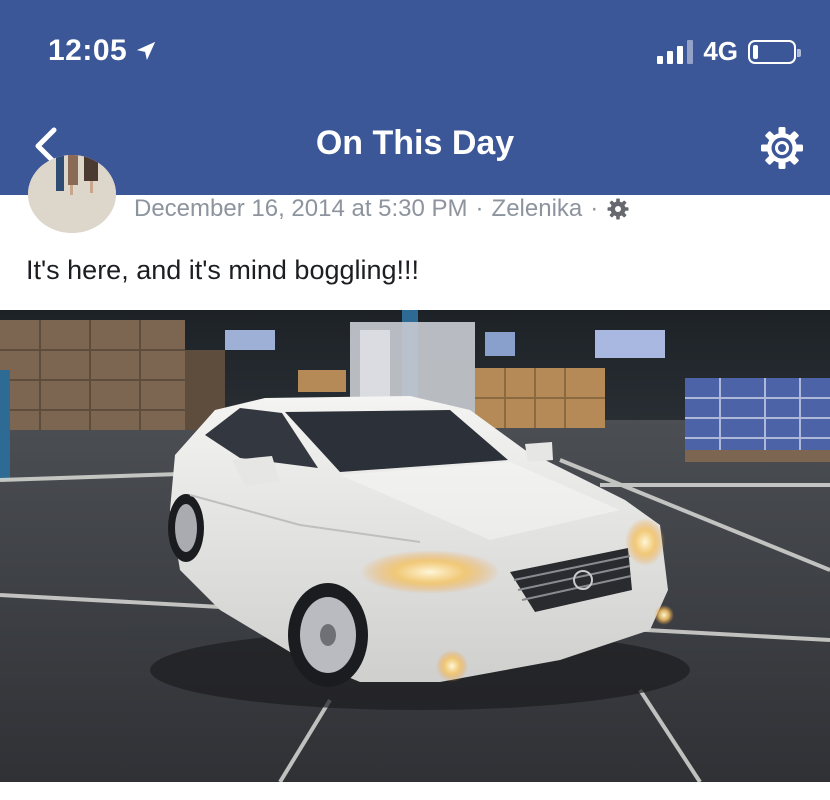 The height and width of the screenshot is (800, 830). Describe the element at coordinates (720, 51) in the screenshot. I see `network-type: 4G` at that location.